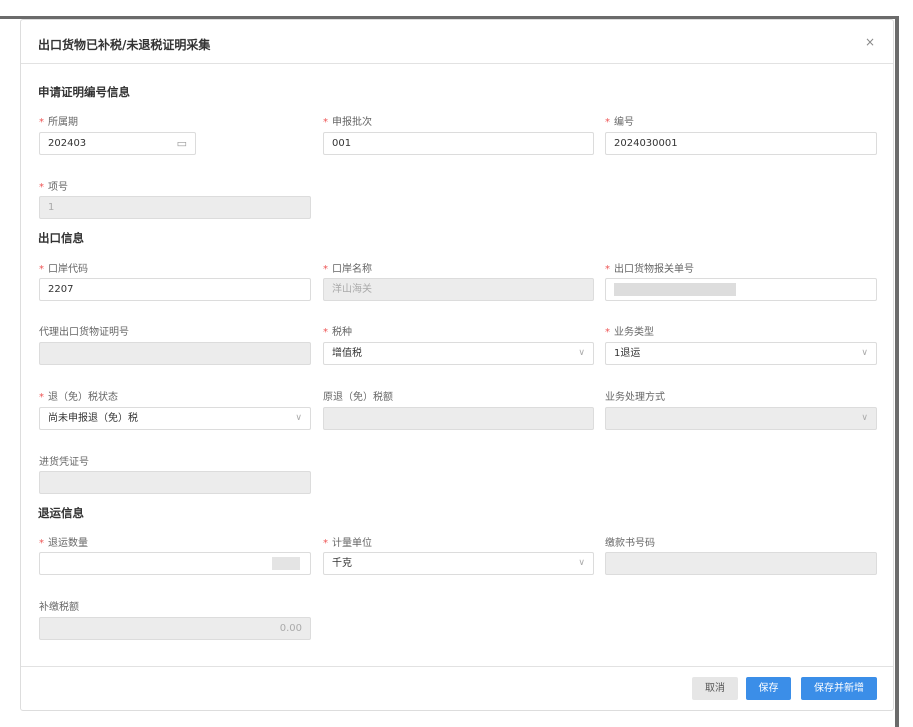 The image size is (913, 727). What do you see at coordinates (63, 269) in the screenshot?
I see `port-code-label: * 口岸代码` at bounding box center [63, 269].